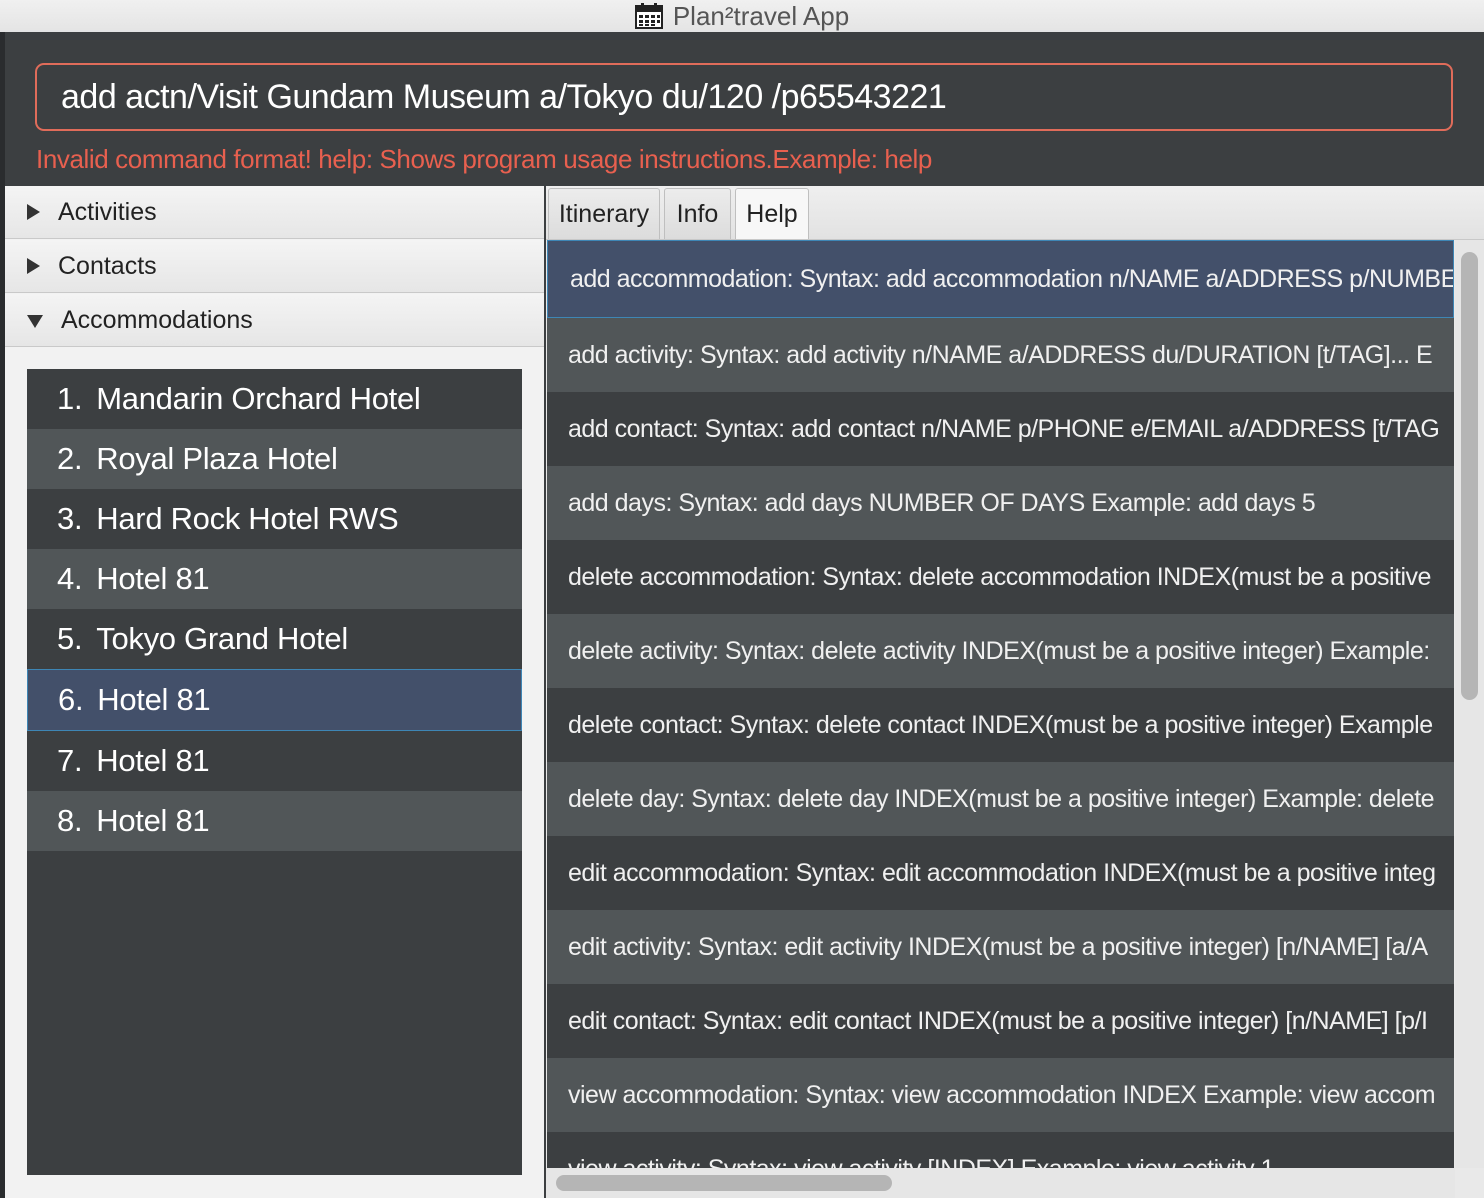  I want to click on accordion-label: Contacts, so click(107, 265).